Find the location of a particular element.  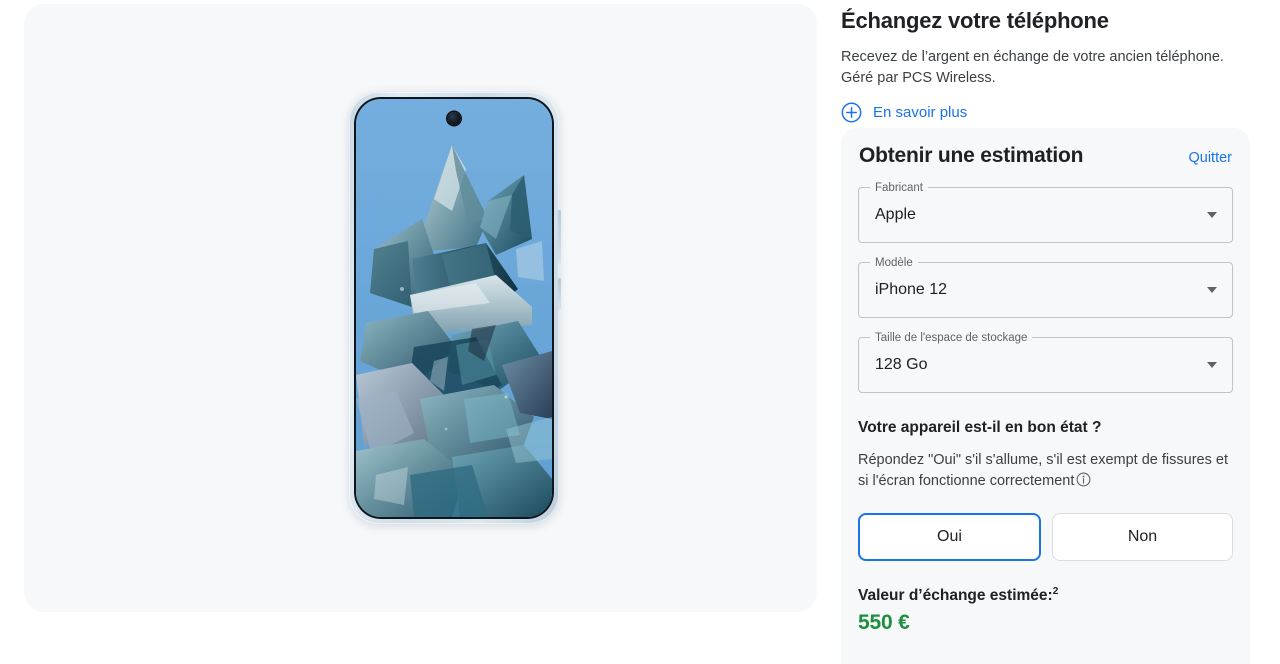

estimated-value-label-text: Valeur d’échange estimée: is located at coordinates (955, 596).